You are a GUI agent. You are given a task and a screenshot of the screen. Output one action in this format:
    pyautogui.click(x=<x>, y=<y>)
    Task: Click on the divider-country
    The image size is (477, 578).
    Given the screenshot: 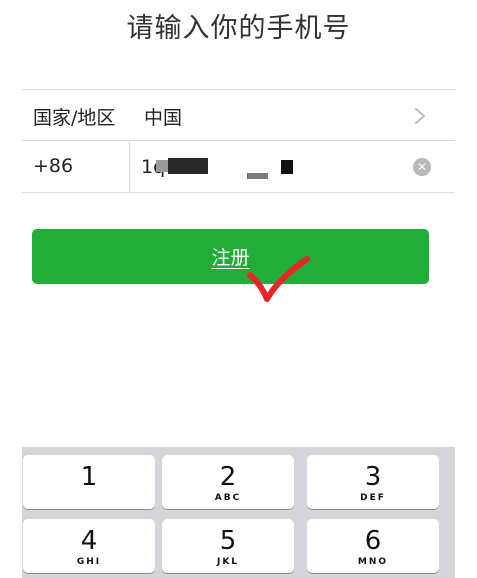 What is the action you would take?
    pyautogui.click(x=238, y=140)
    